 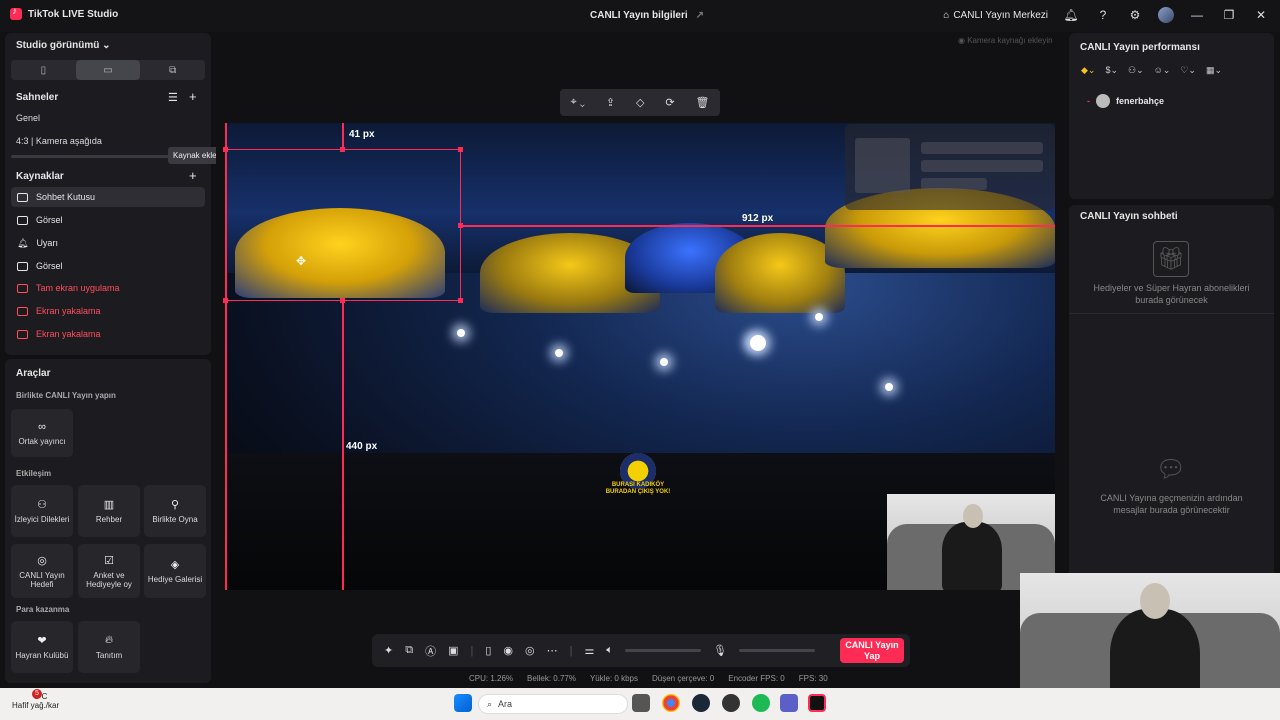 What do you see at coordinates (946, 15) in the screenshot?
I see `home-icon: ⌂` at bounding box center [946, 15].